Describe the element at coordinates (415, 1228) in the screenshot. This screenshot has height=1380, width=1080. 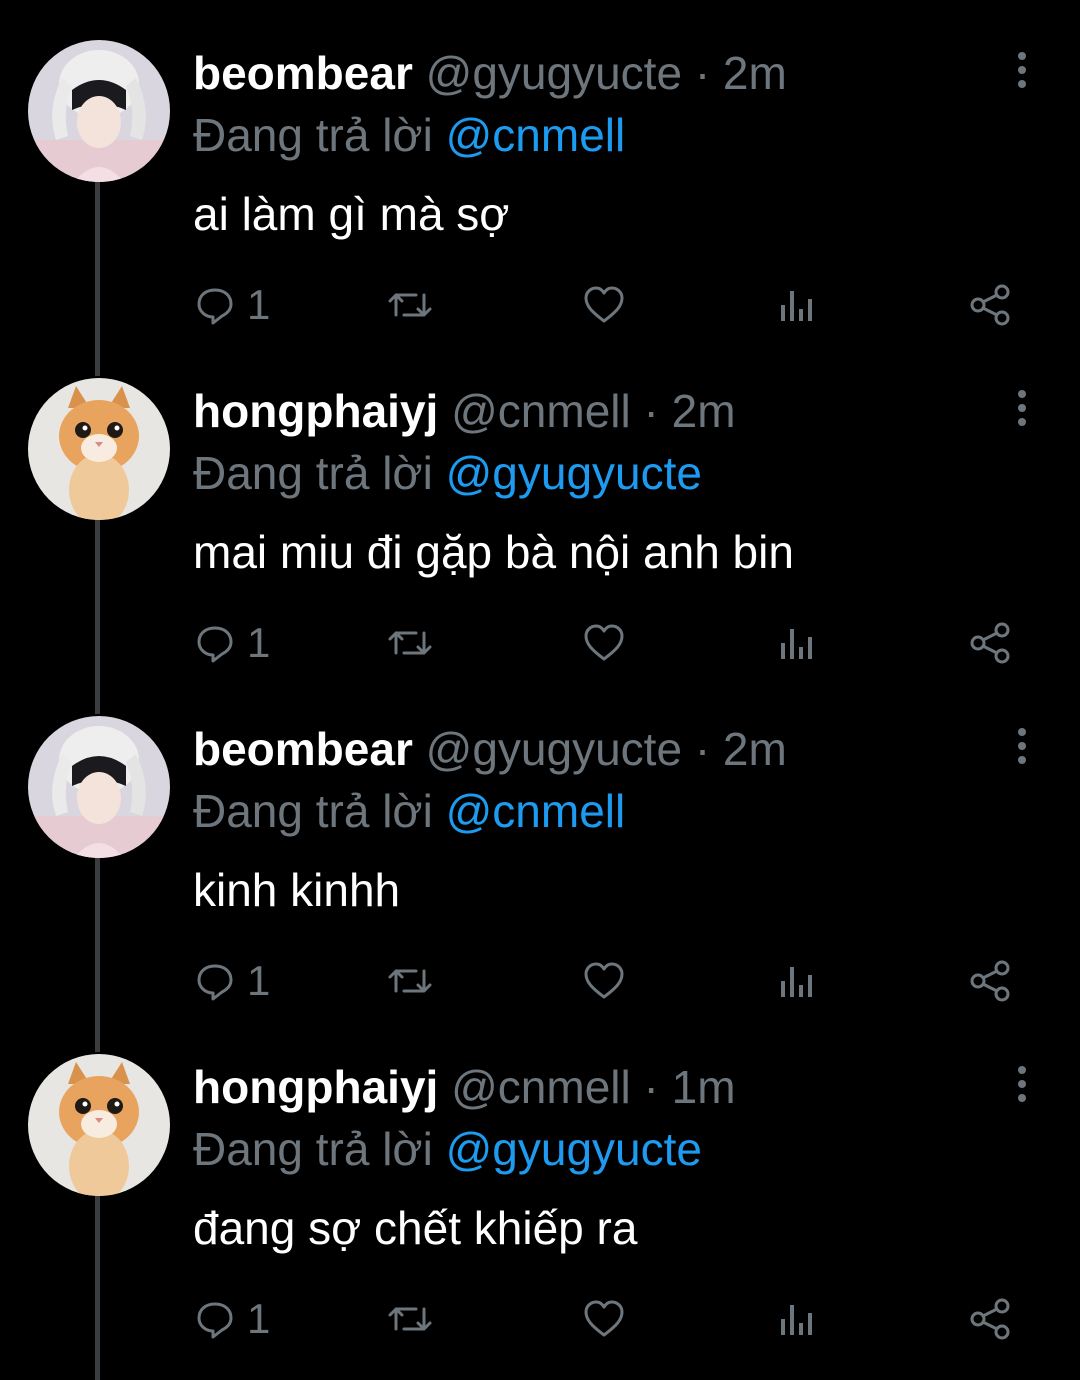
I see `tweet-text: đang sợ chết khiếp ra` at that location.